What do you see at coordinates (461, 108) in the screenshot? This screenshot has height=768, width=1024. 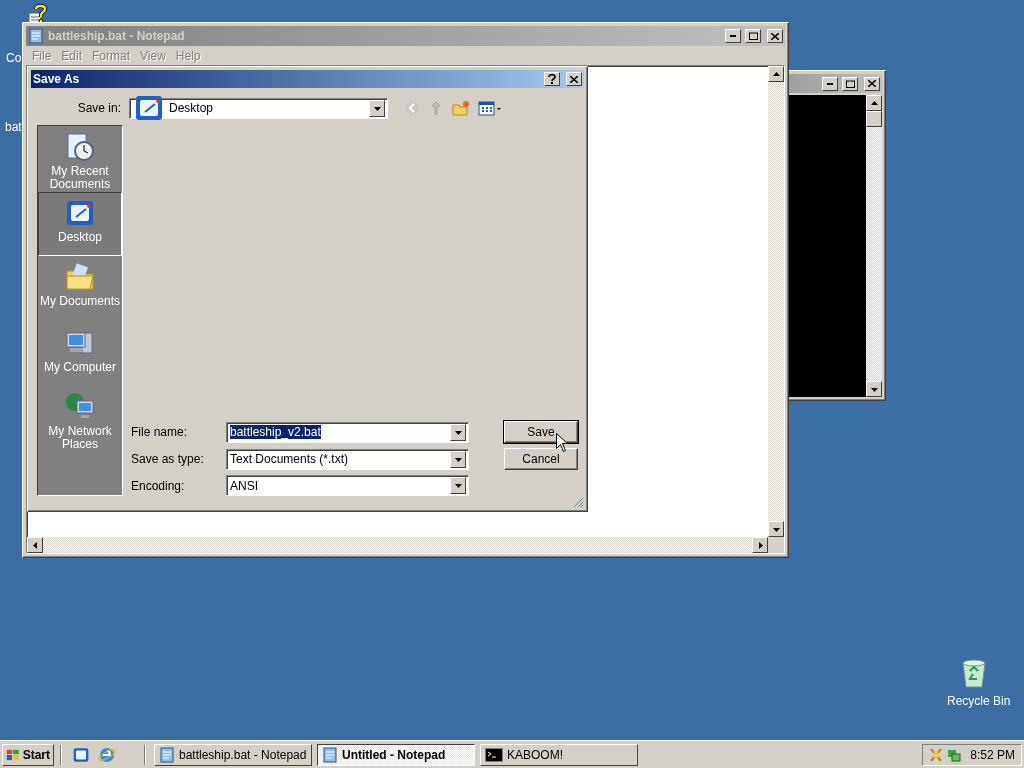 I see `new-folder-icon` at bounding box center [461, 108].